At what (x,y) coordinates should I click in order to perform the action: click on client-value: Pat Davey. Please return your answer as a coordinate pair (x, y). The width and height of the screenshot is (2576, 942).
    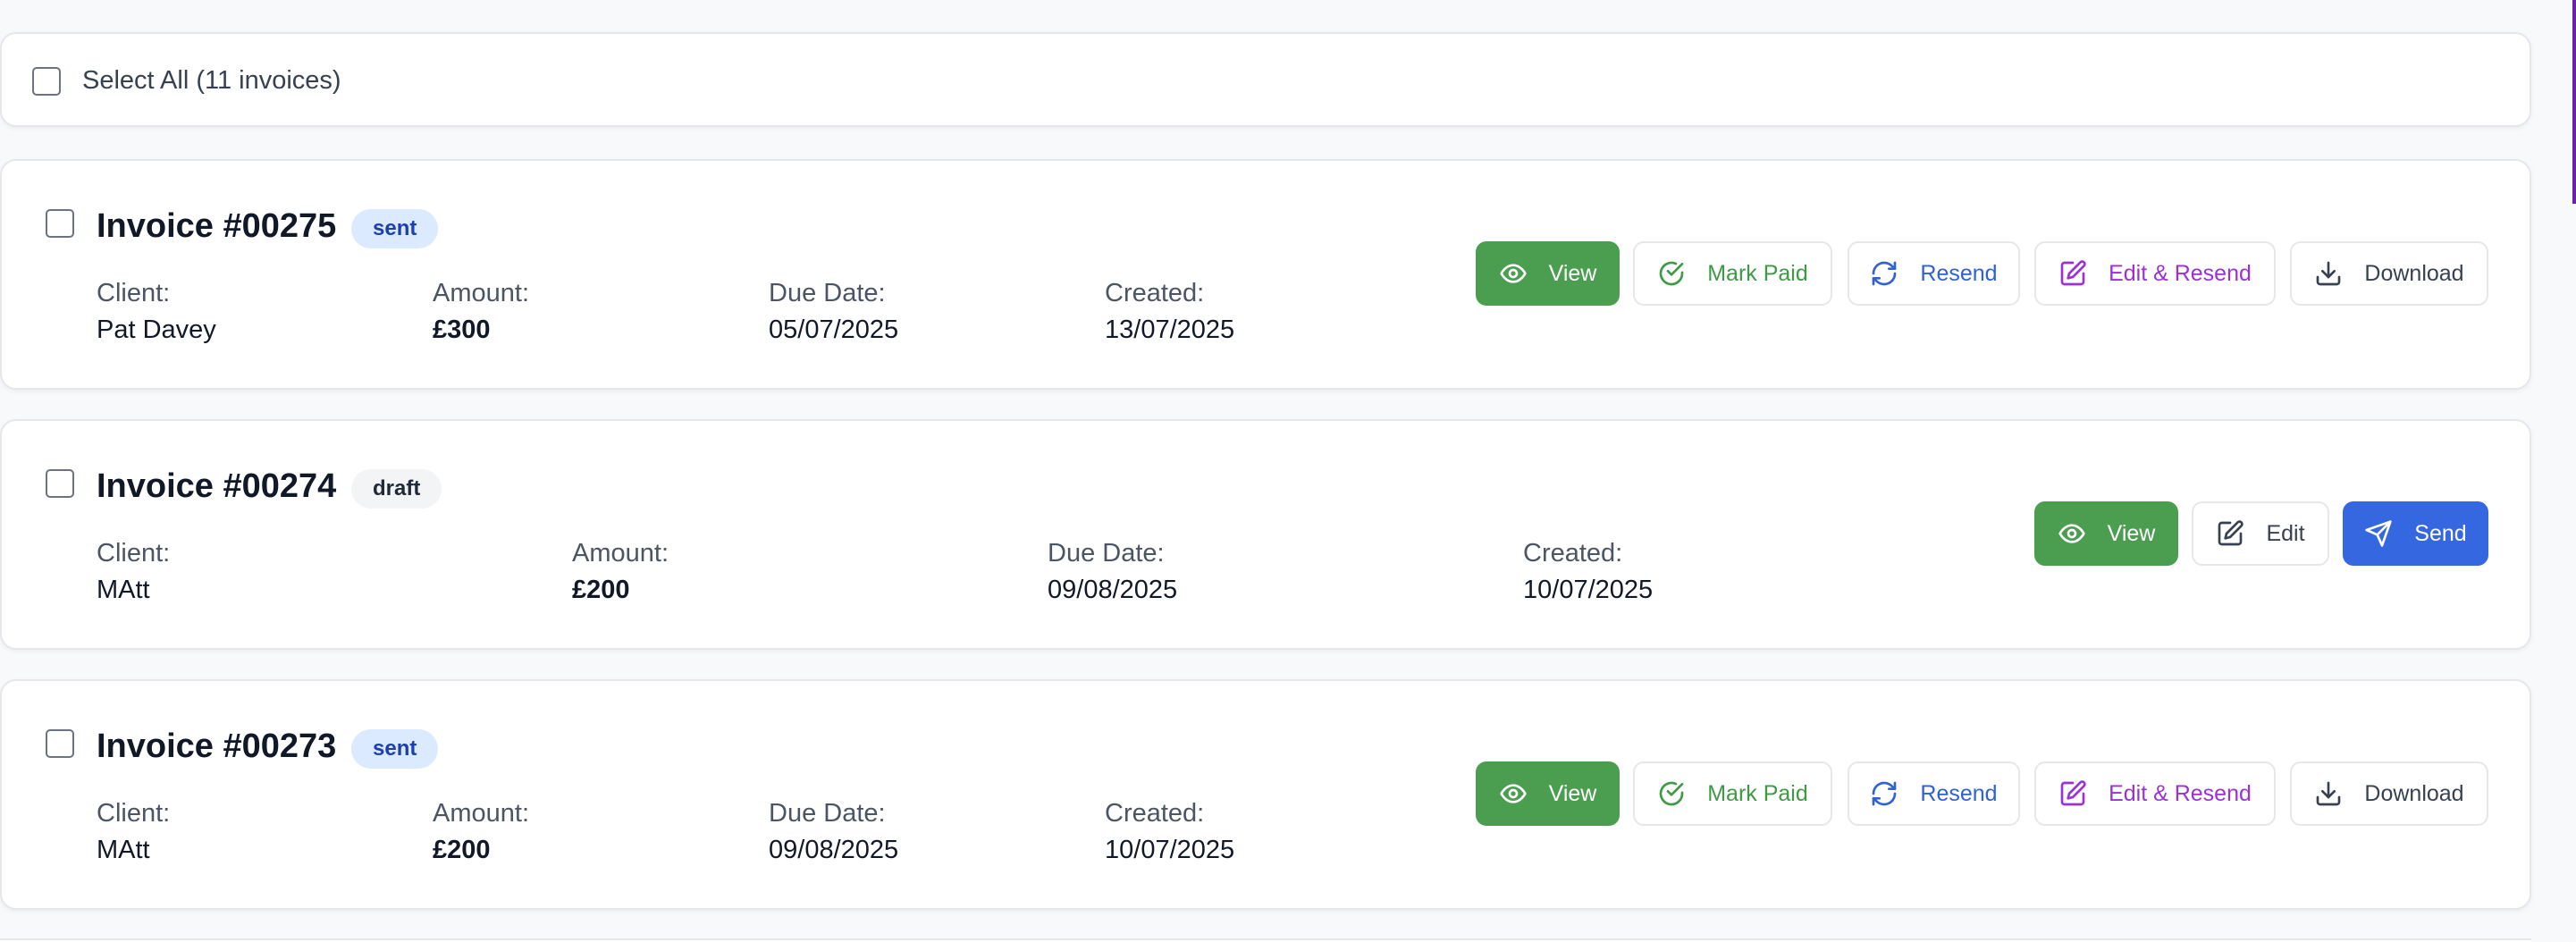
    Looking at the image, I should click on (157, 329).